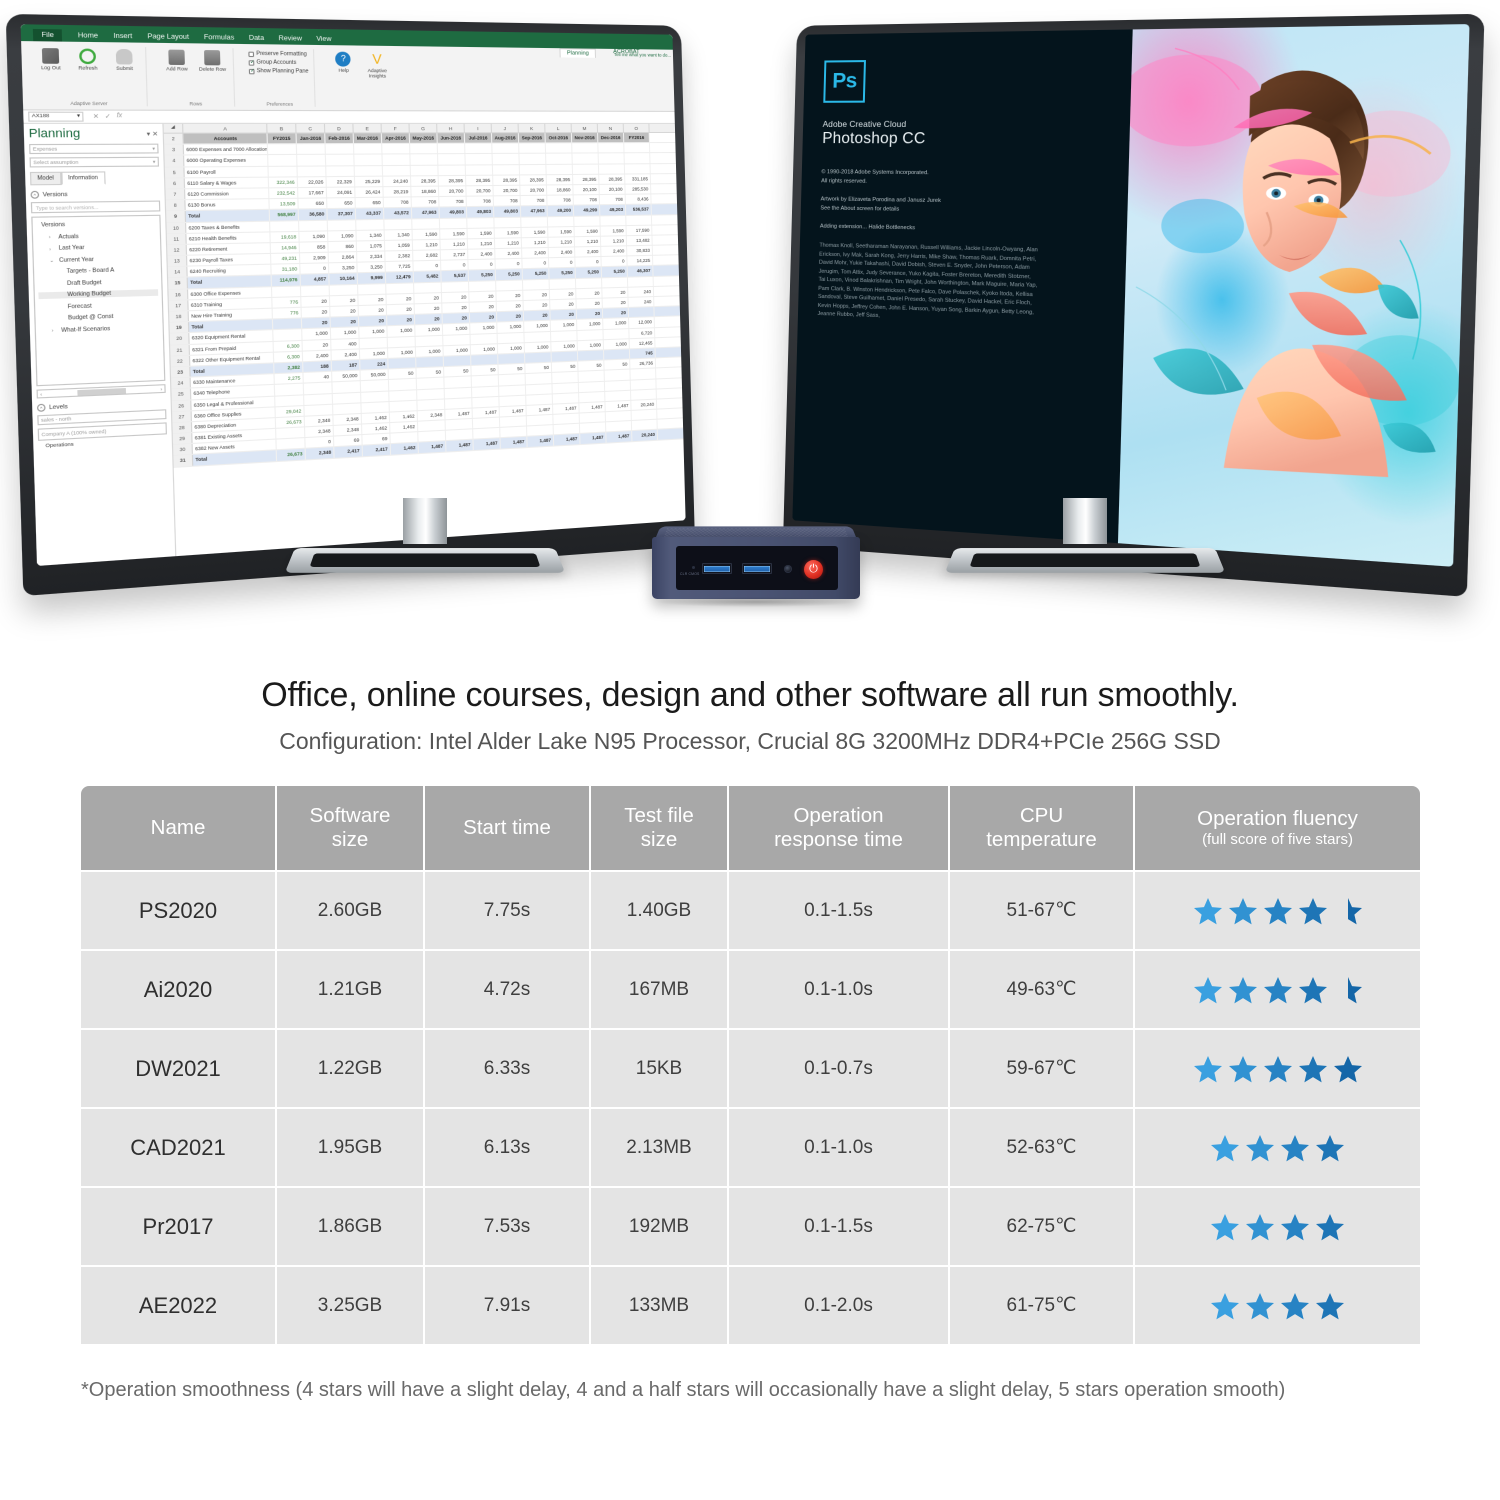 This screenshot has height=1500, width=1500. Describe the element at coordinates (180, 372) in the screenshot. I see `row-number: 23` at that location.